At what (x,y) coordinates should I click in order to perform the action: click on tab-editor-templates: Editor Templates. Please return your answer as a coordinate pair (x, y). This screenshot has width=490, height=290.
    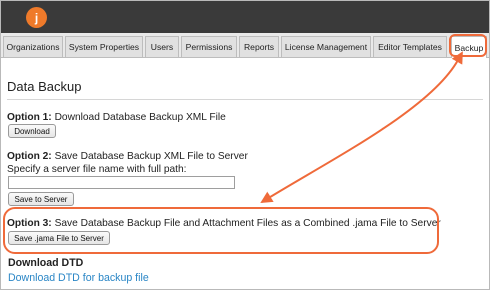
    Looking at the image, I should click on (410, 46).